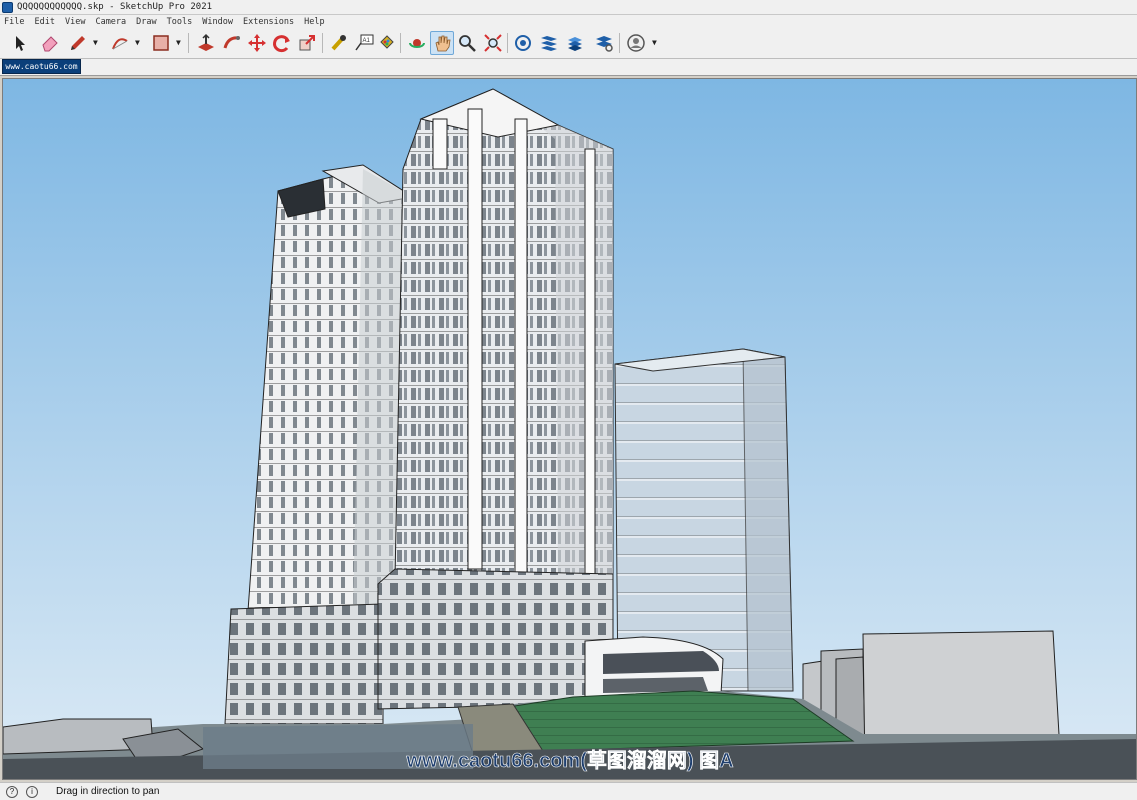  I want to click on rotate-tool-button, so click(282, 43).